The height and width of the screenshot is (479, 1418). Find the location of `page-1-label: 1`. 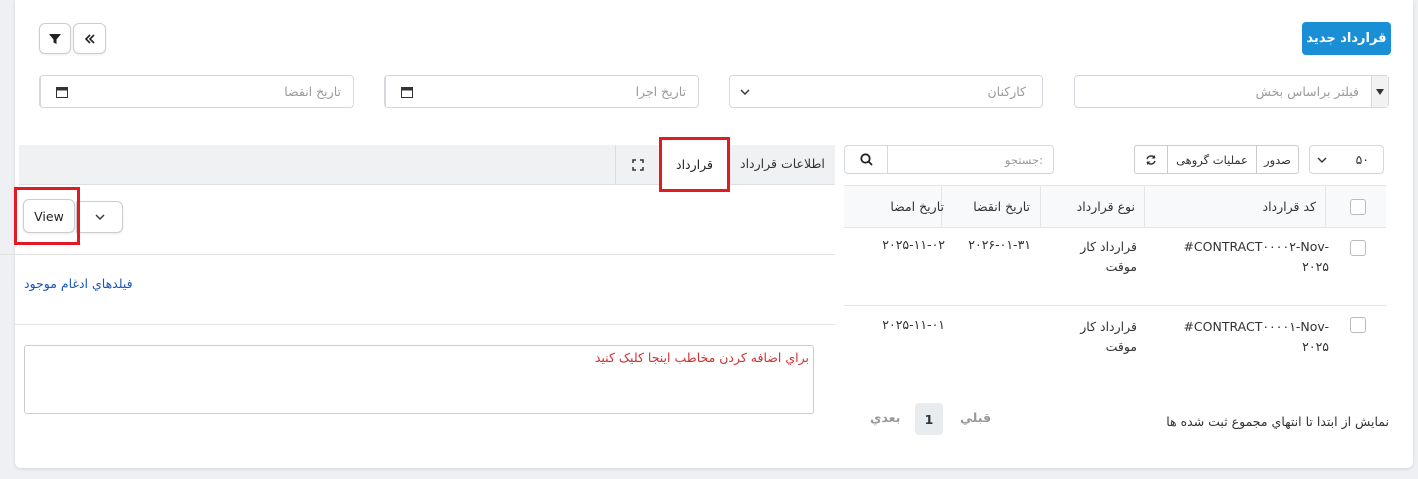

page-1-label: 1 is located at coordinates (929, 419).